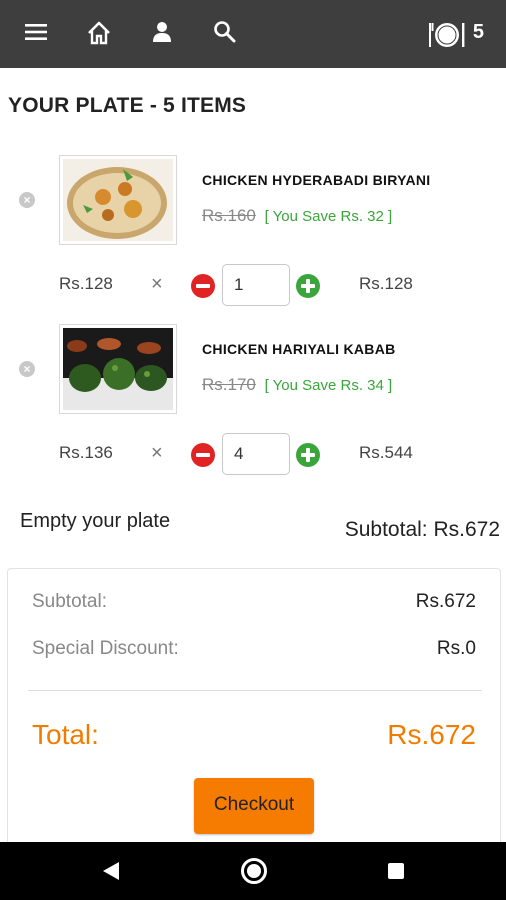 The width and height of the screenshot is (506, 900). What do you see at coordinates (38, 34) in the screenshot?
I see `menu-icon` at bounding box center [38, 34].